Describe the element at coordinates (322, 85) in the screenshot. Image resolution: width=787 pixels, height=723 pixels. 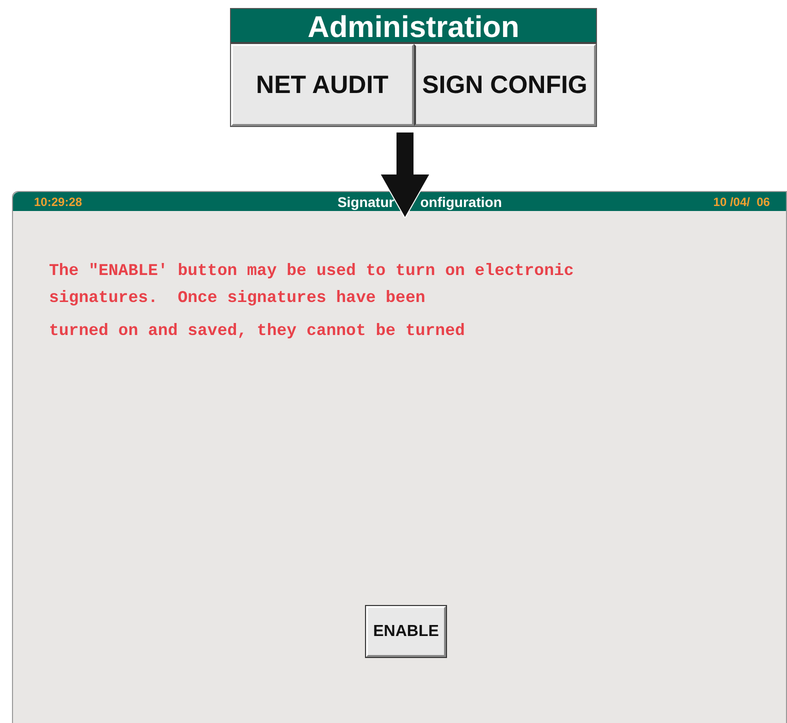
I see `menu-button: NET AUDIT` at that location.